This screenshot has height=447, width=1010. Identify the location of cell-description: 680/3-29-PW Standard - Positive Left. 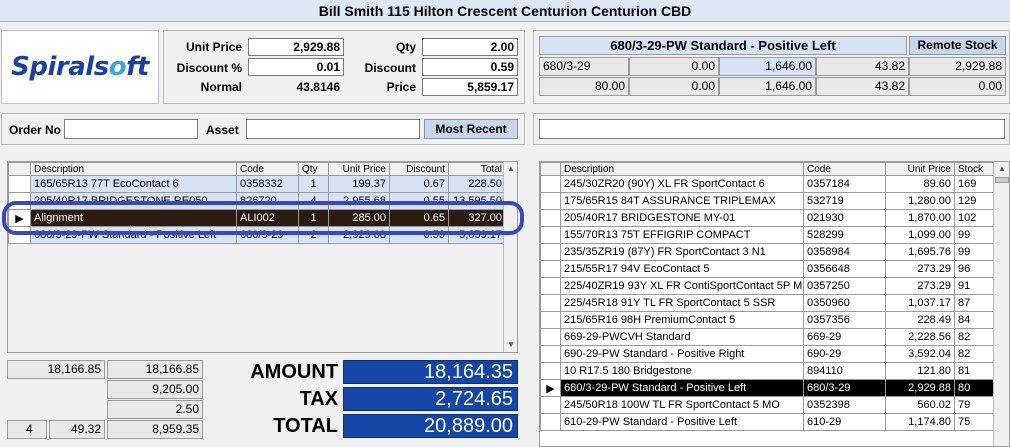
(682, 388).